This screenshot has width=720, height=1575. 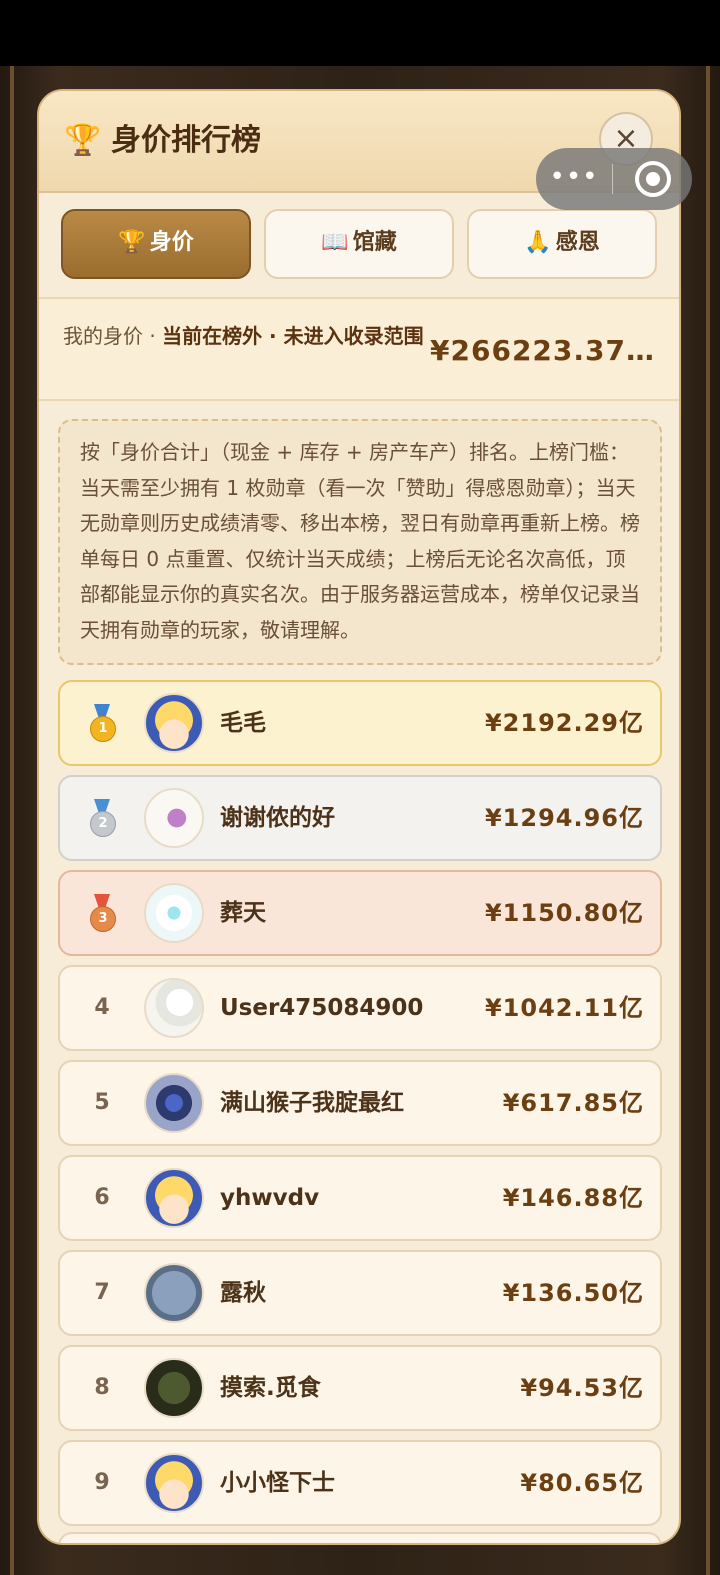 What do you see at coordinates (312, 1103) in the screenshot?
I see `player-name: 满山猴子我腚最红` at bounding box center [312, 1103].